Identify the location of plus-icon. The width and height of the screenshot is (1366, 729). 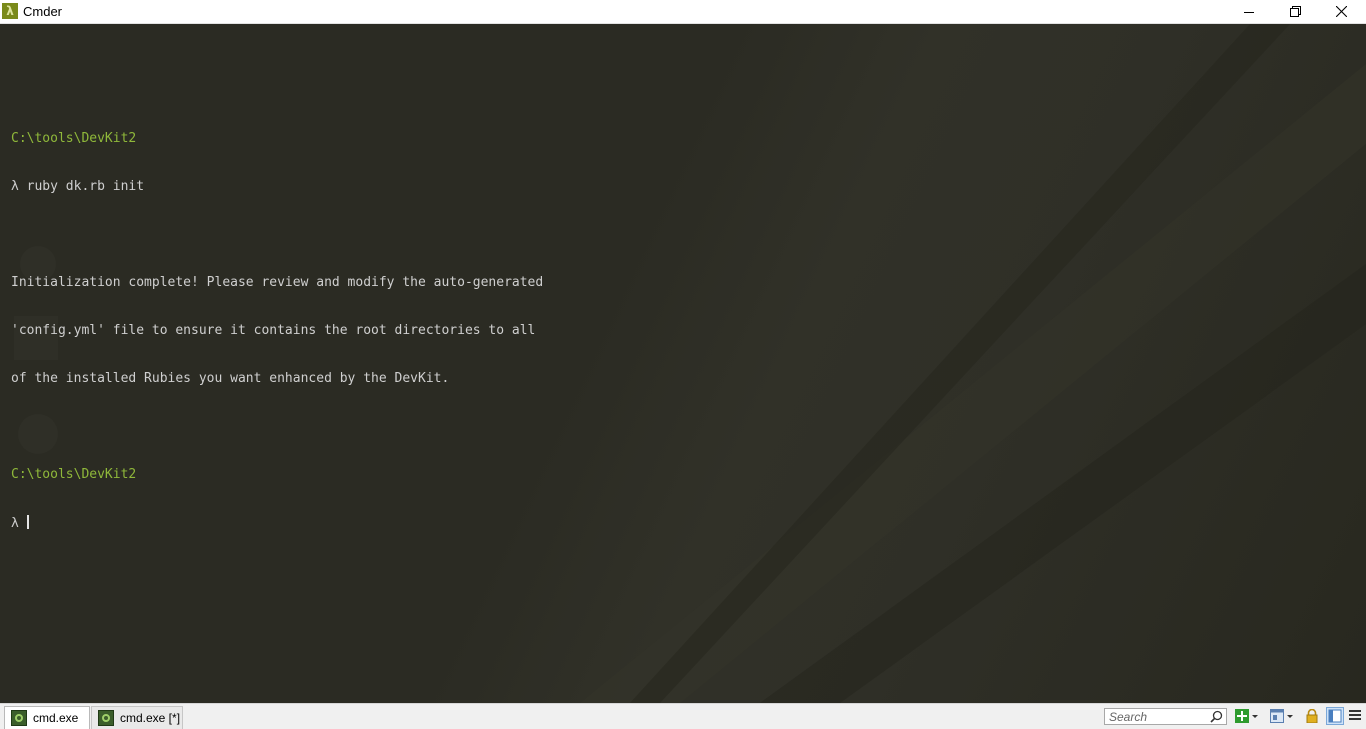
(1242, 716).